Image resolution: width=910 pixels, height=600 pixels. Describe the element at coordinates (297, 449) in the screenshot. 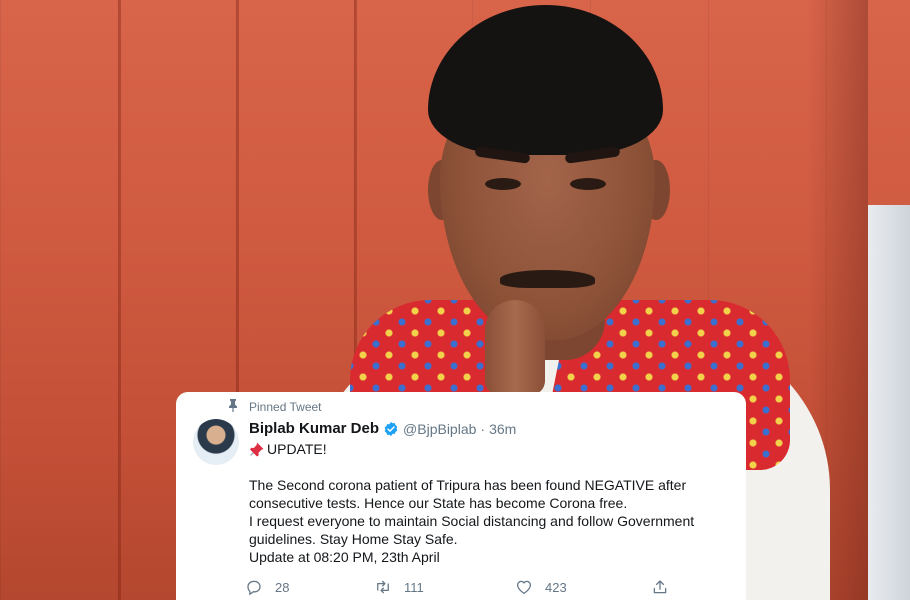

I see `update-headline: UPDATE!` at that location.